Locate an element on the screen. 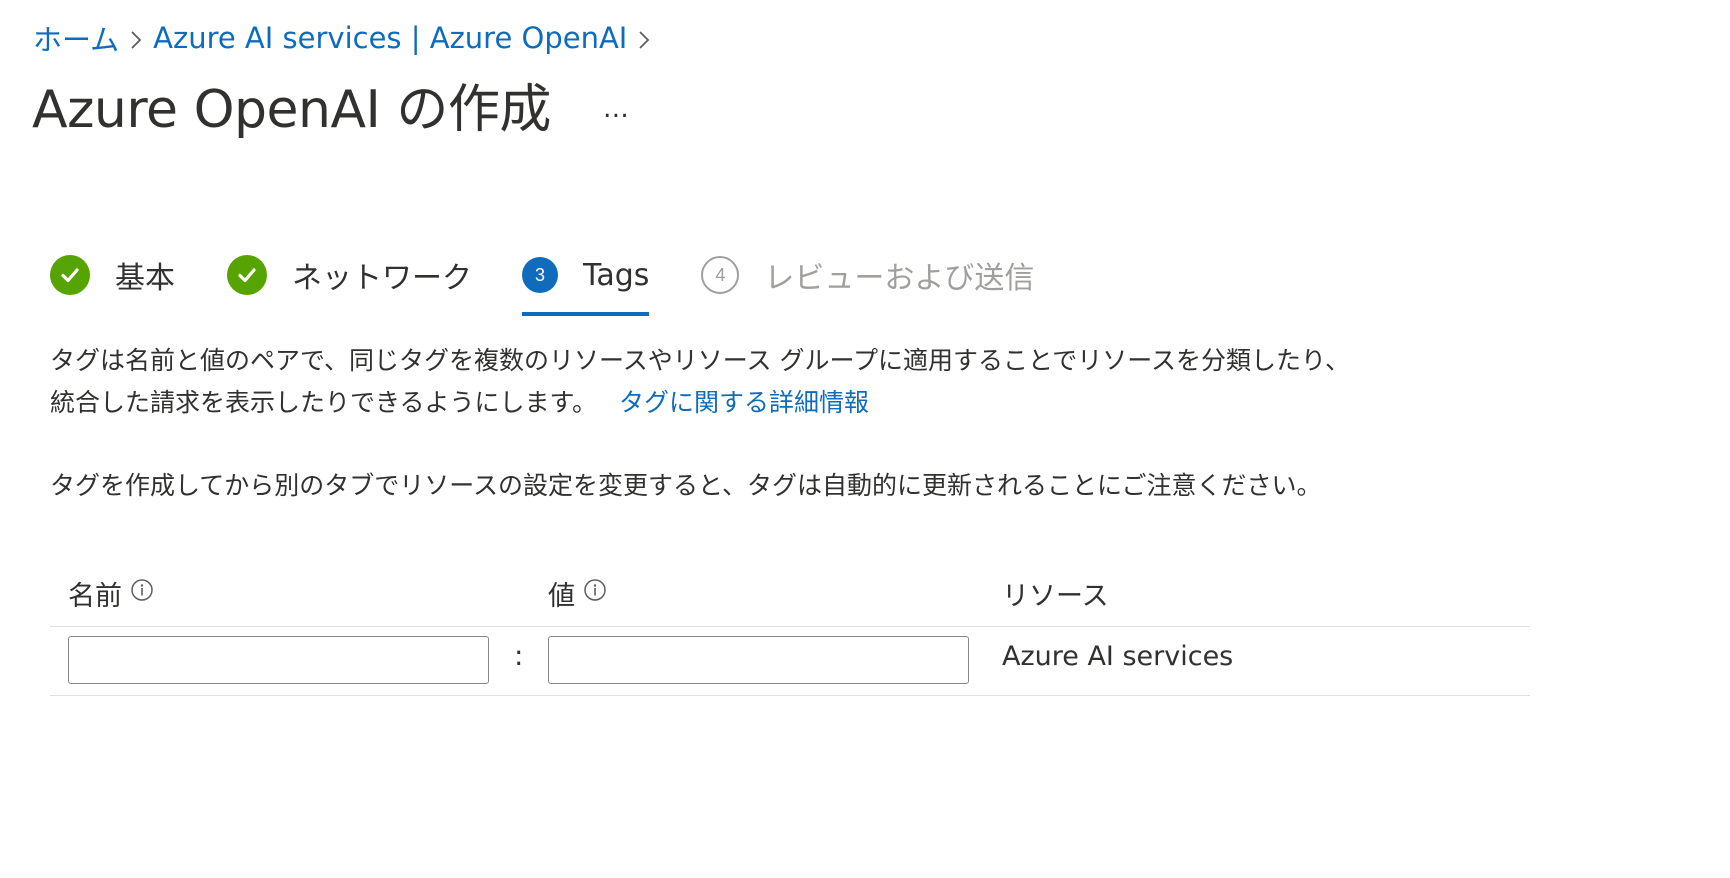  description-line-with-link: 統合した請求を表示したりできるようにします。 タグに関する詳細情報 is located at coordinates (780, 403).